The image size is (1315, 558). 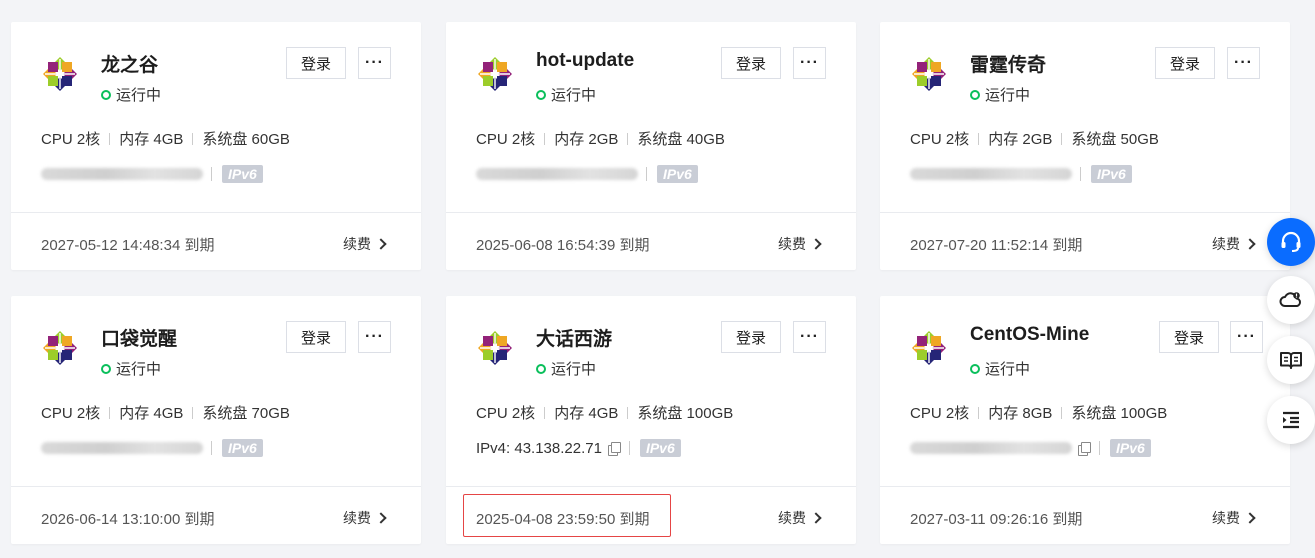 I want to click on disk-spec: 系统盘 50GB, so click(x=1115, y=139).